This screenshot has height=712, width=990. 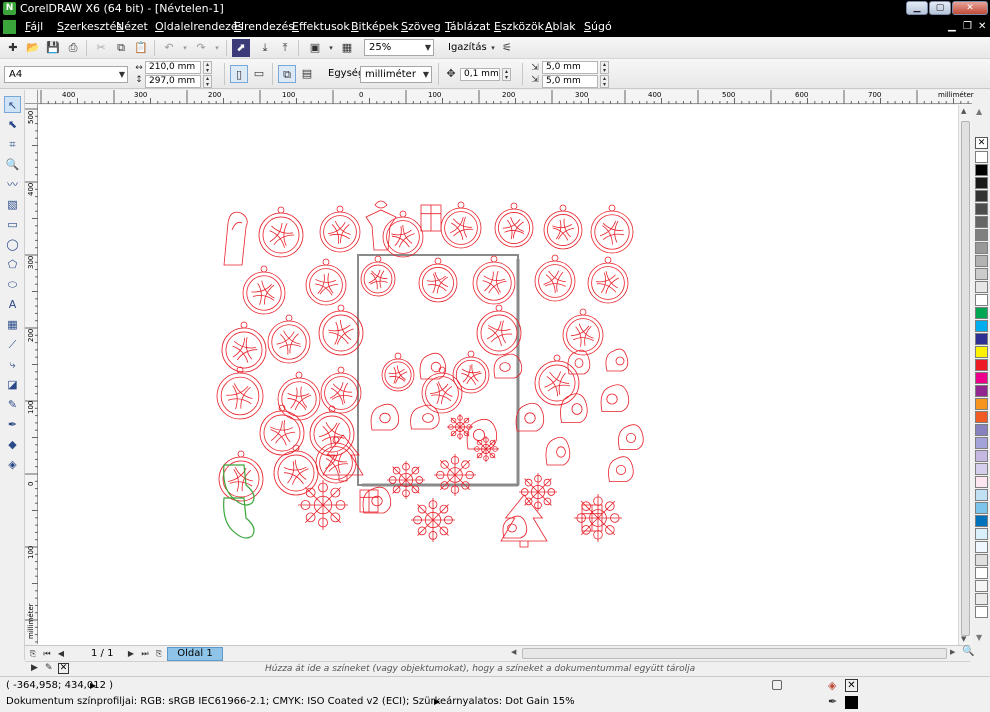 I want to click on rectangle-tool-icon: ▭, so click(x=12, y=224).